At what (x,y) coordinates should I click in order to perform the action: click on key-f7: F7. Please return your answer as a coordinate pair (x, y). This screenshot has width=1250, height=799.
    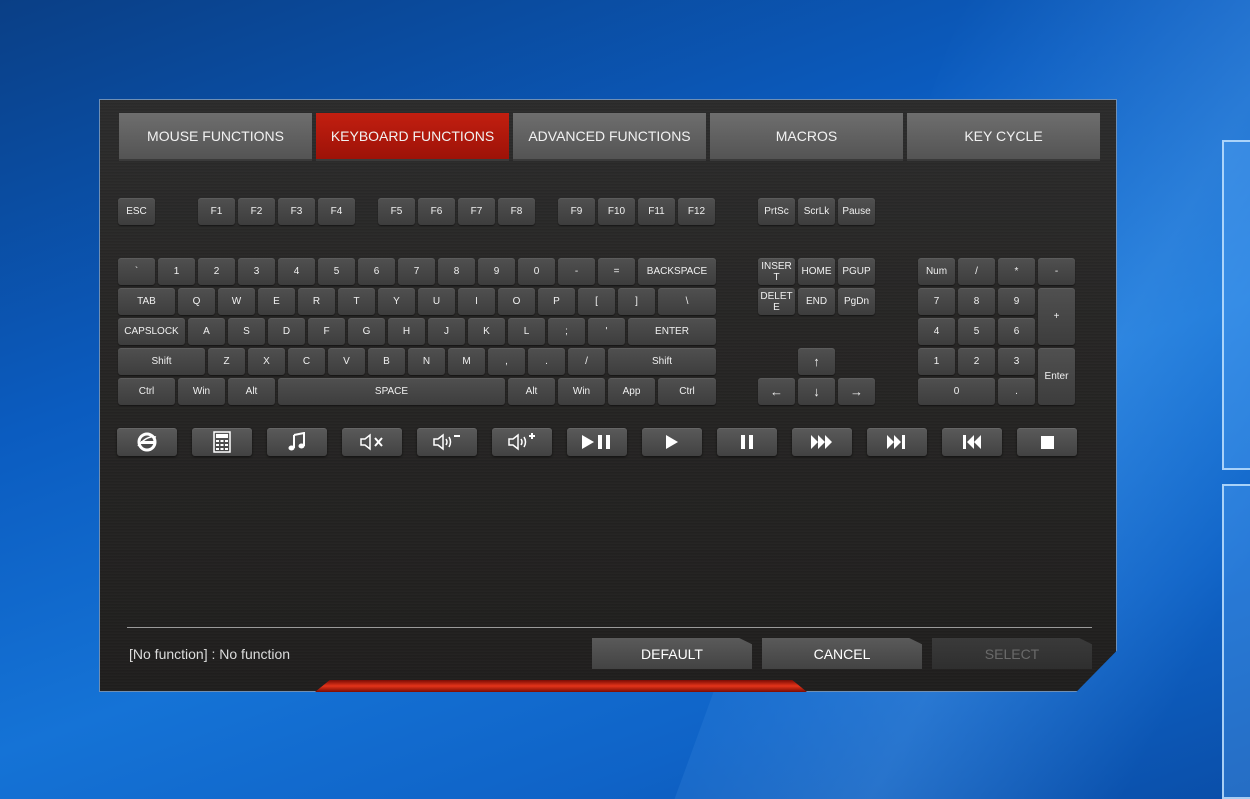
    Looking at the image, I should click on (476, 211).